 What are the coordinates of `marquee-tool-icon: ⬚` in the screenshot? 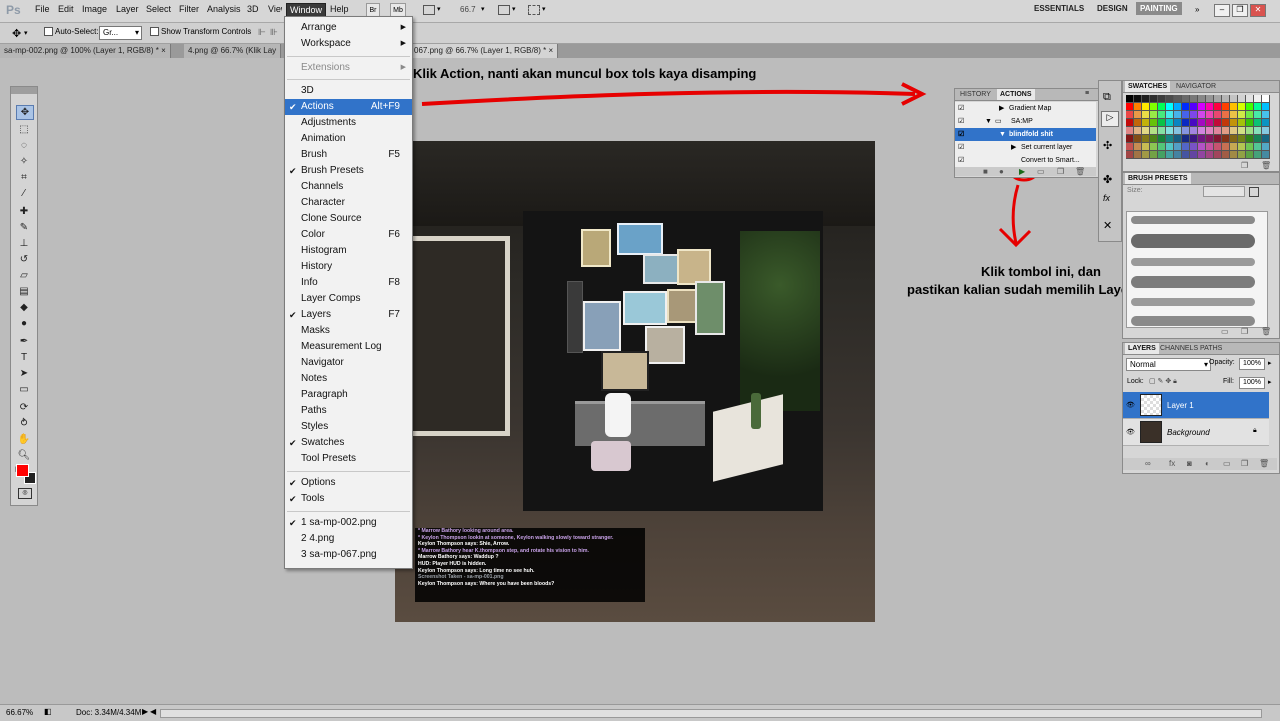 It's located at (24, 129).